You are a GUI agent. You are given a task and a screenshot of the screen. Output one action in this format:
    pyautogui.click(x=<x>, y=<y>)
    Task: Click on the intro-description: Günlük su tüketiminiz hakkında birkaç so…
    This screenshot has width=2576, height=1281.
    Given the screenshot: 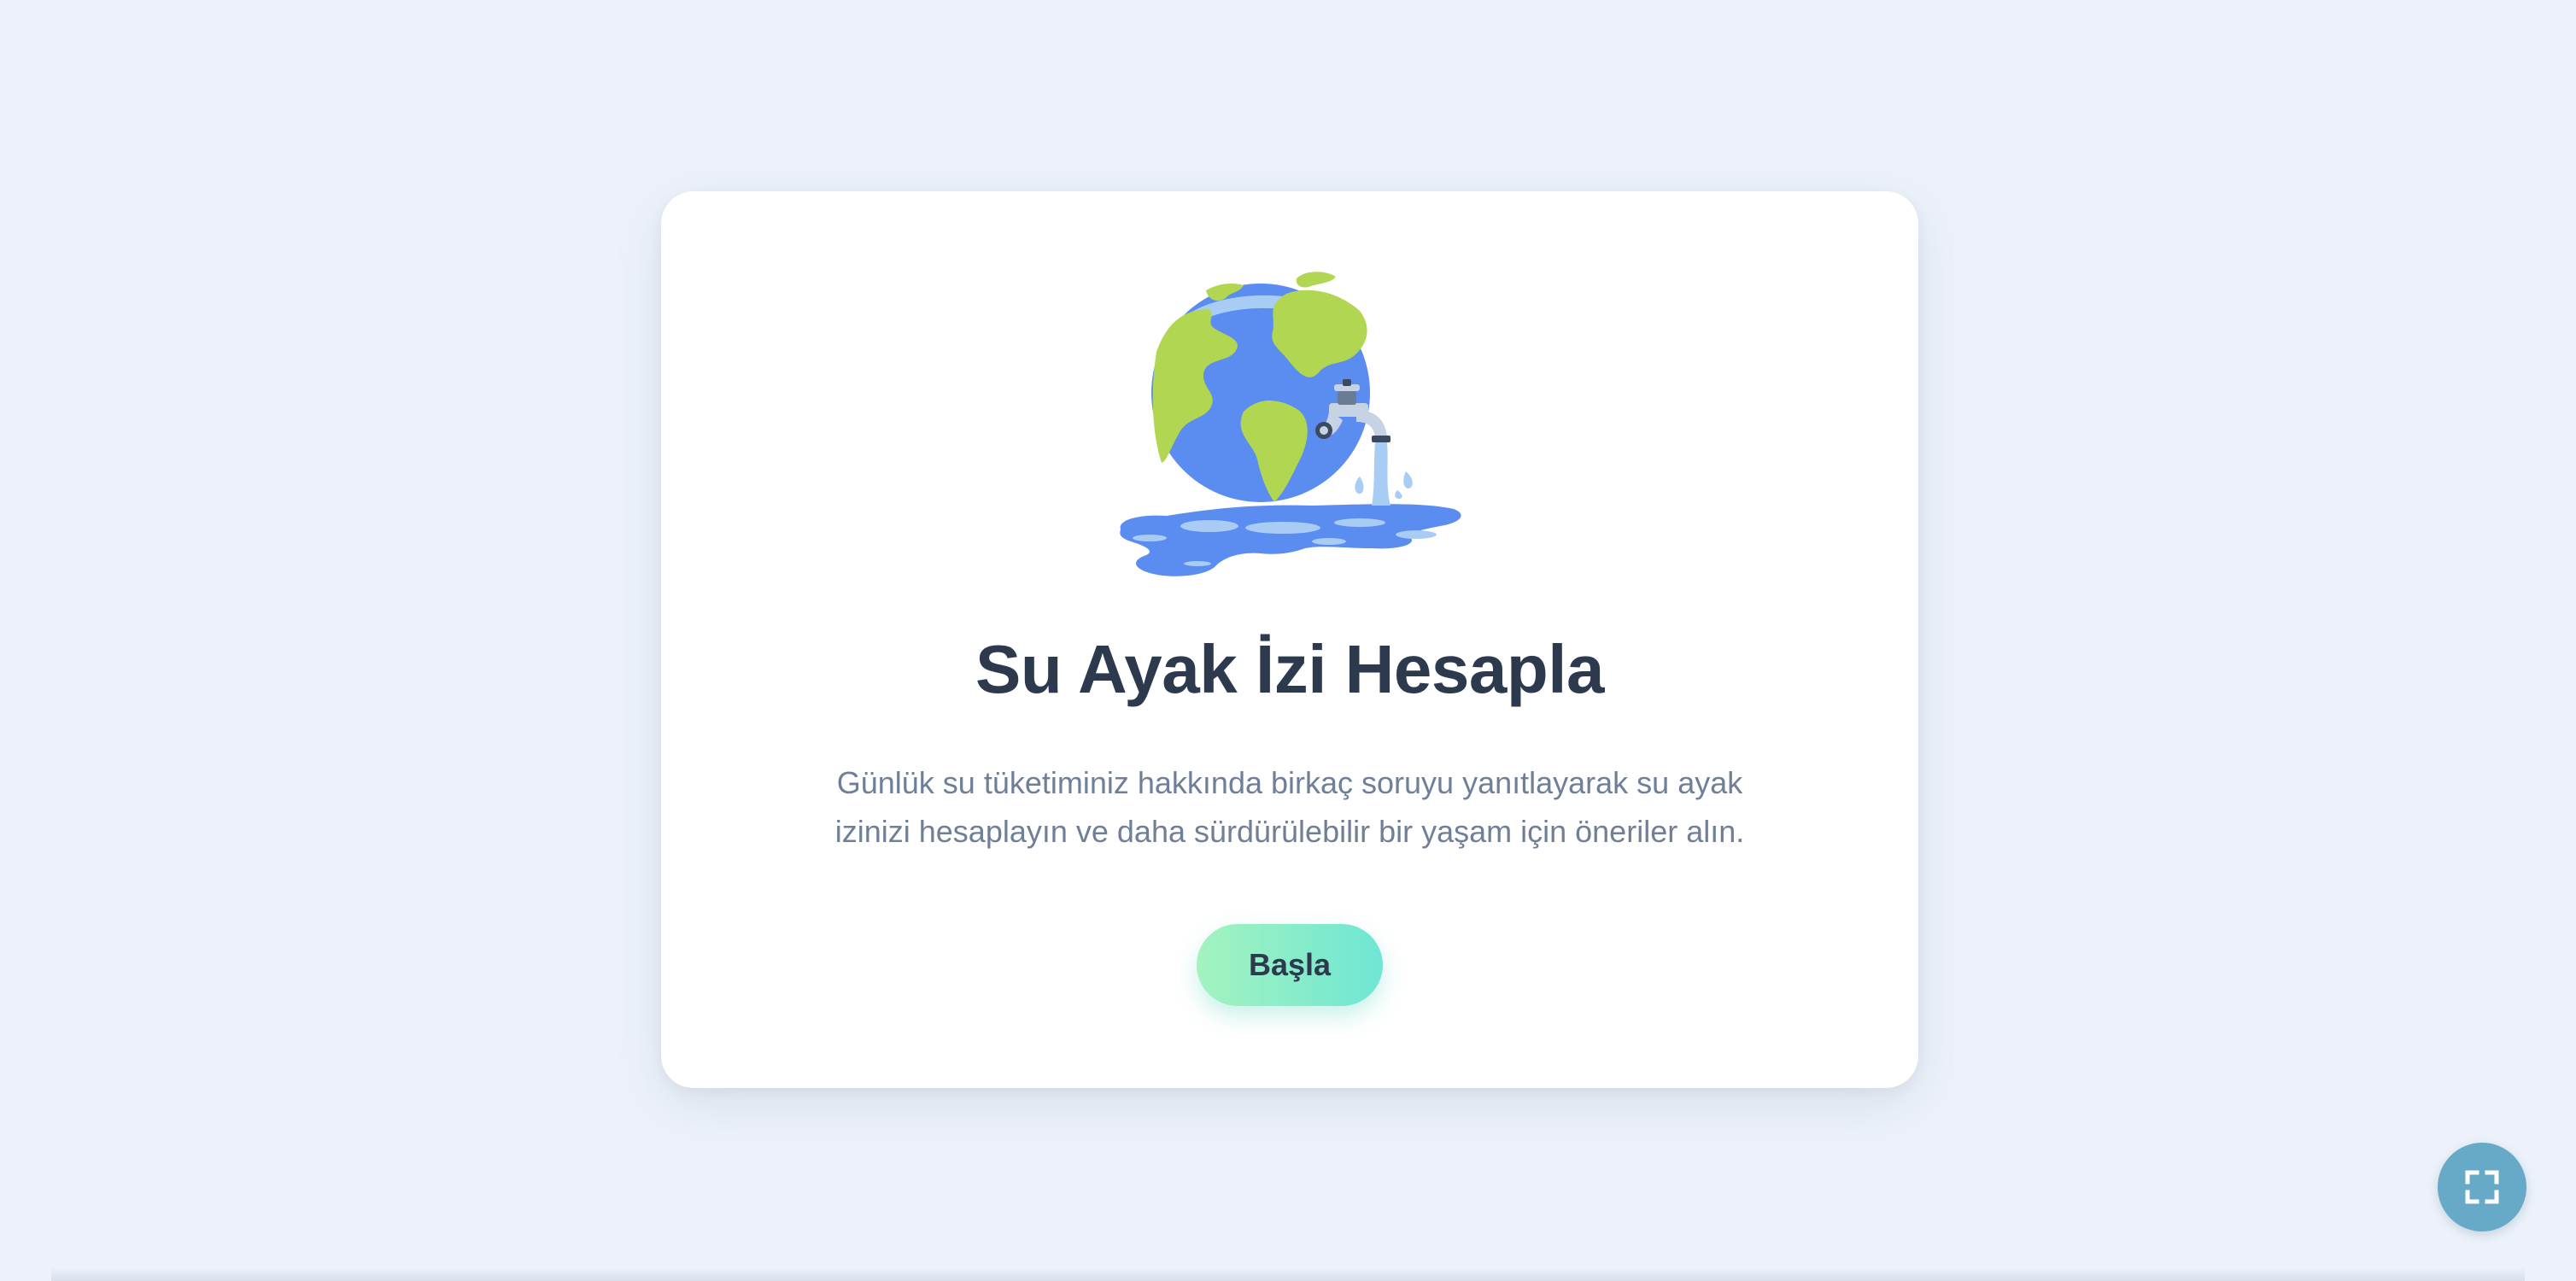 What is the action you would take?
    pyautogui.click(x=1289, y=807)
    